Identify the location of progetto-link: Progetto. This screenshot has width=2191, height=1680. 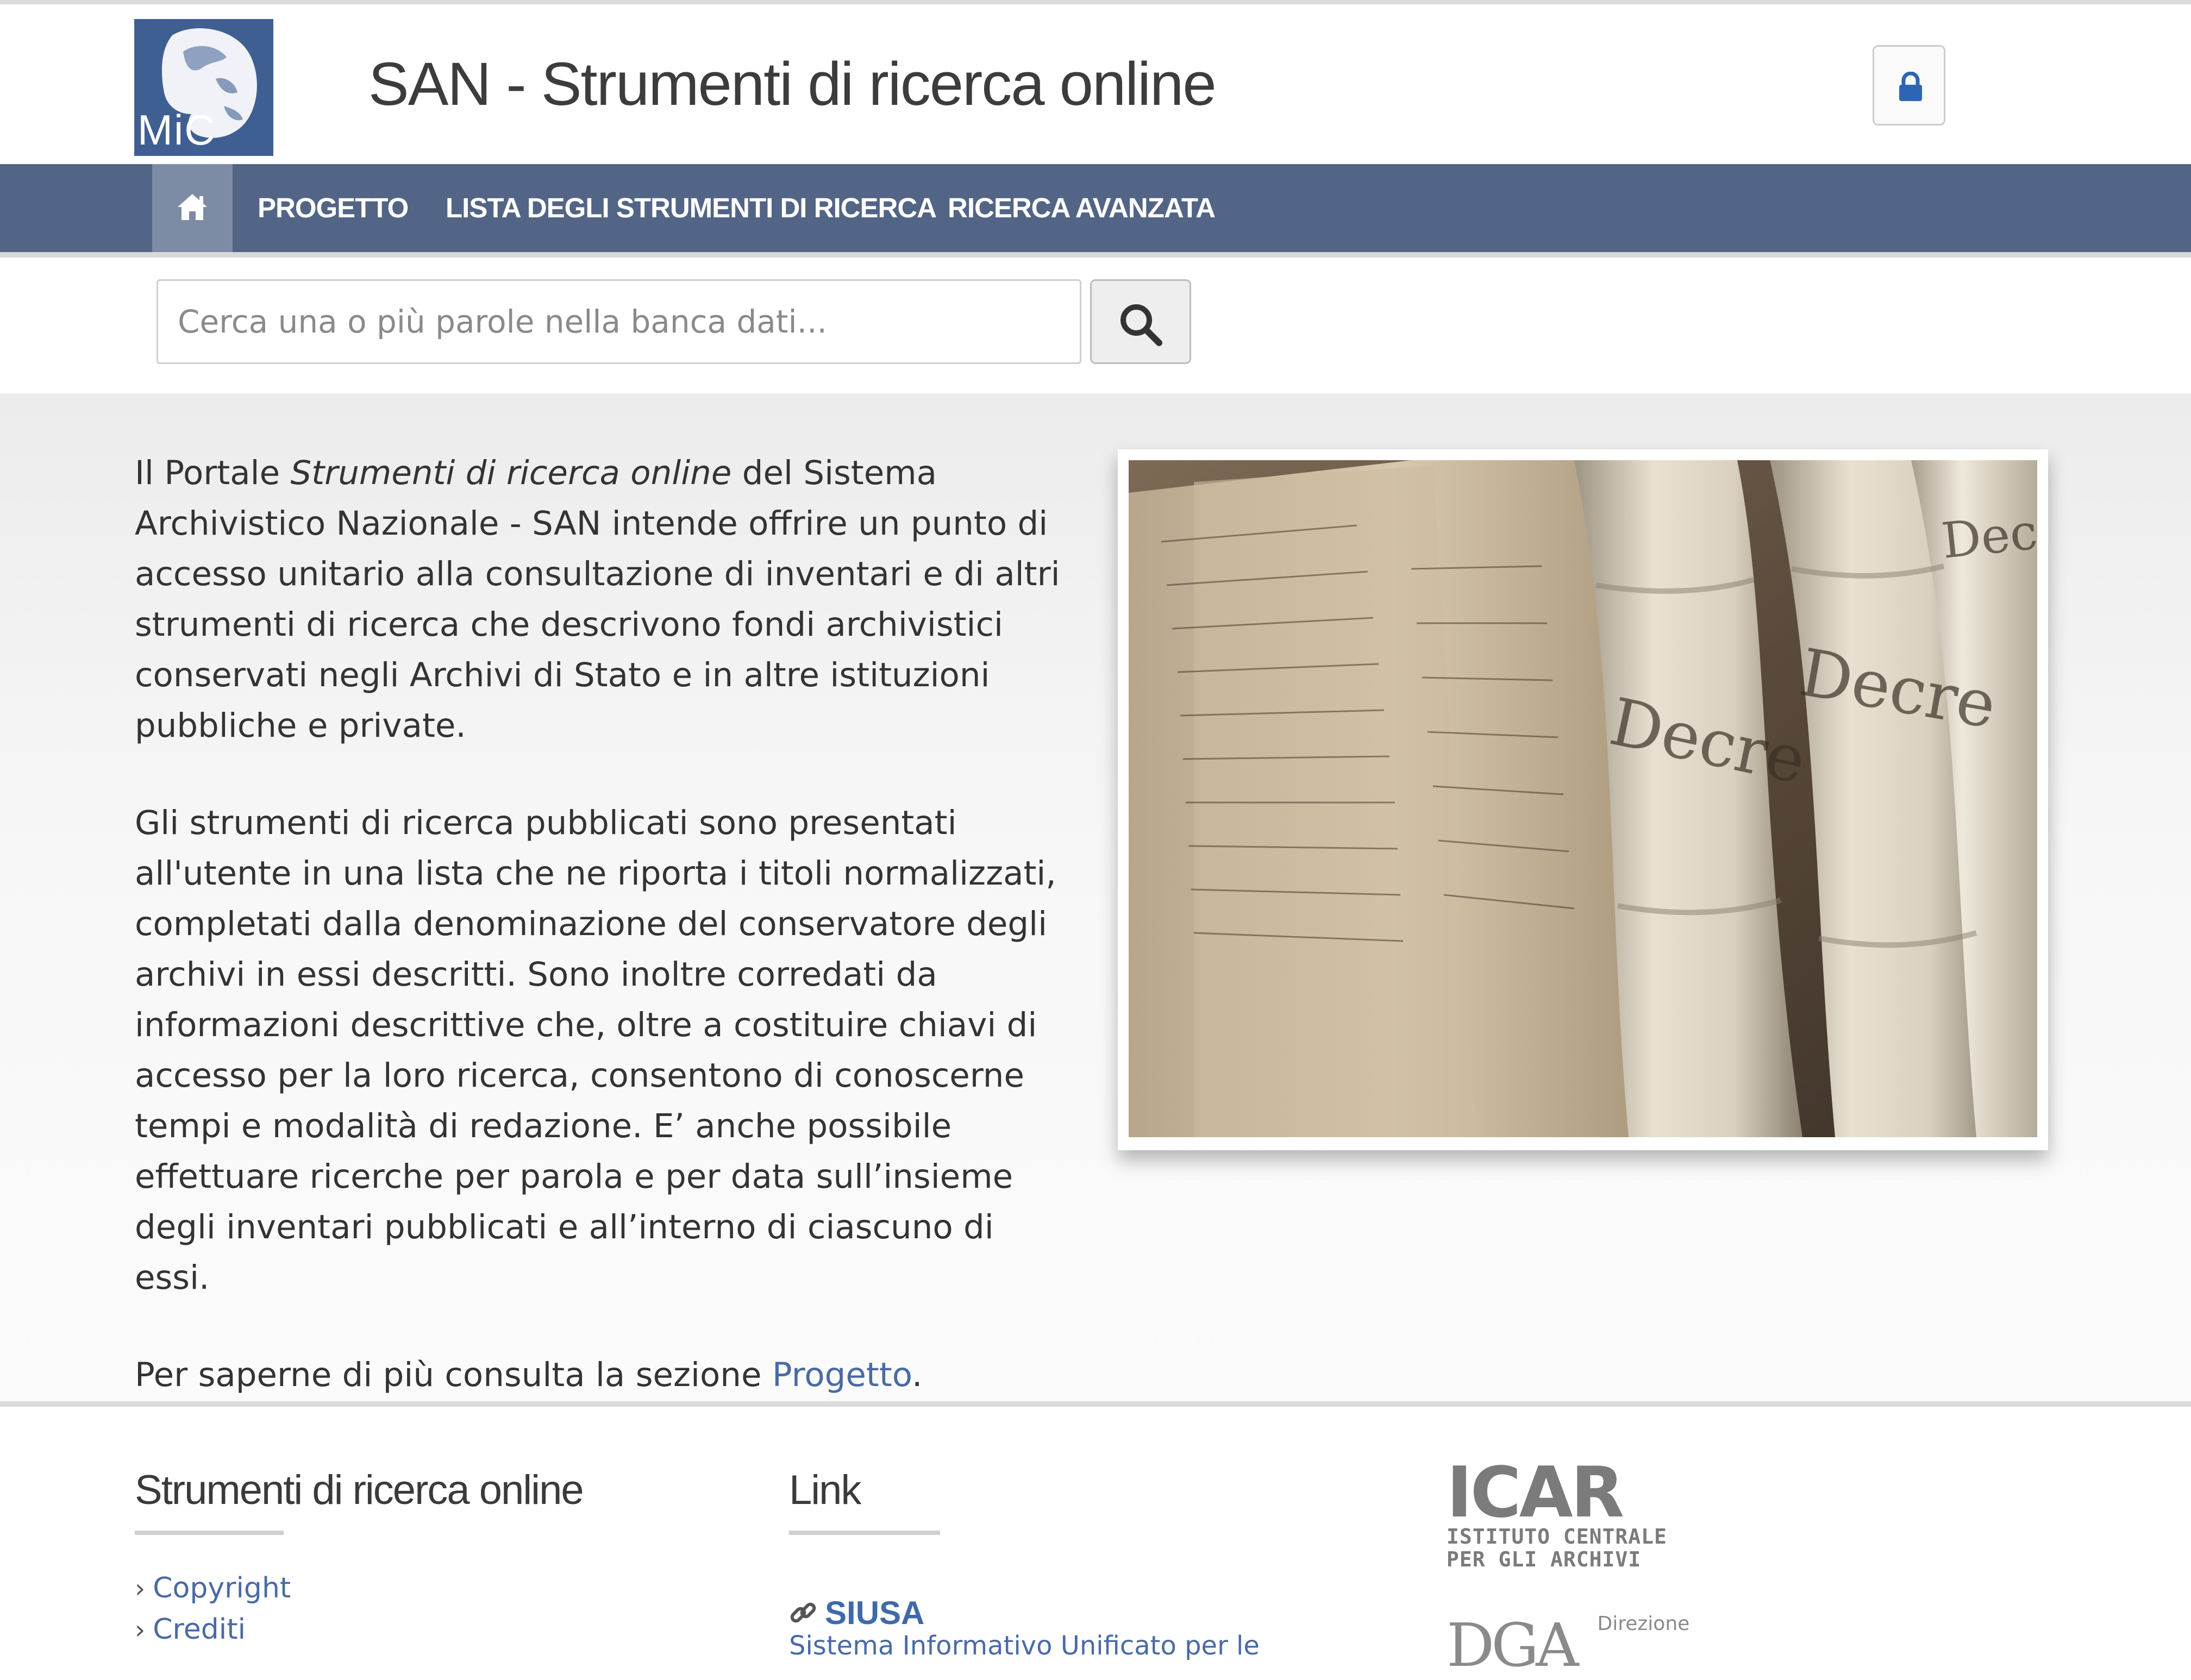
(842, 1375).